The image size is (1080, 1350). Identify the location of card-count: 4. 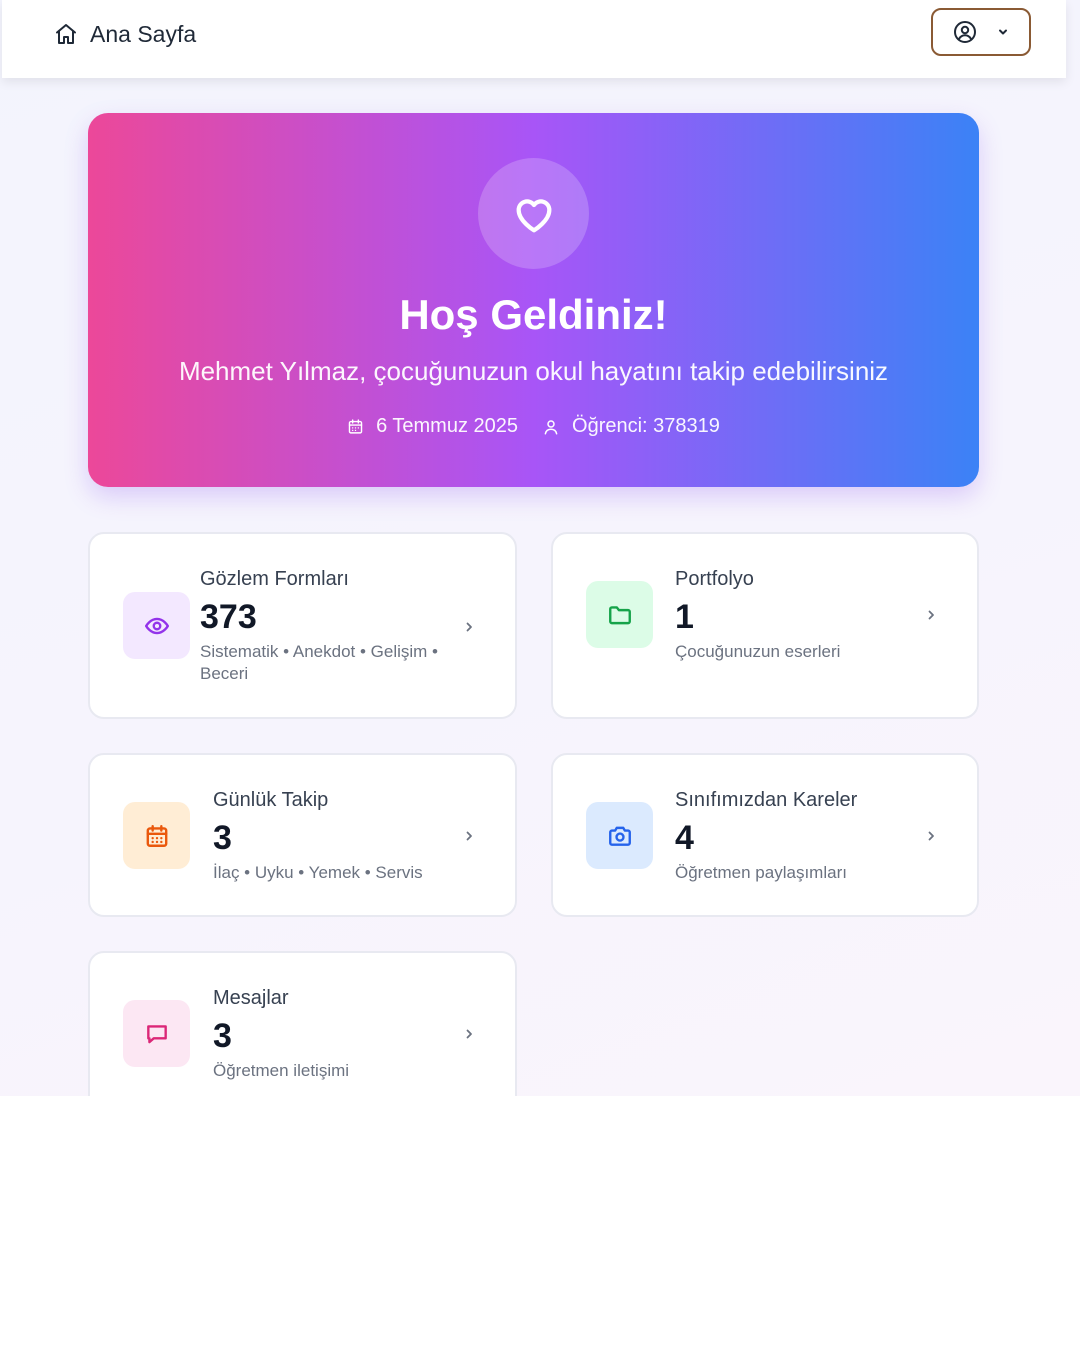
(684, 838).